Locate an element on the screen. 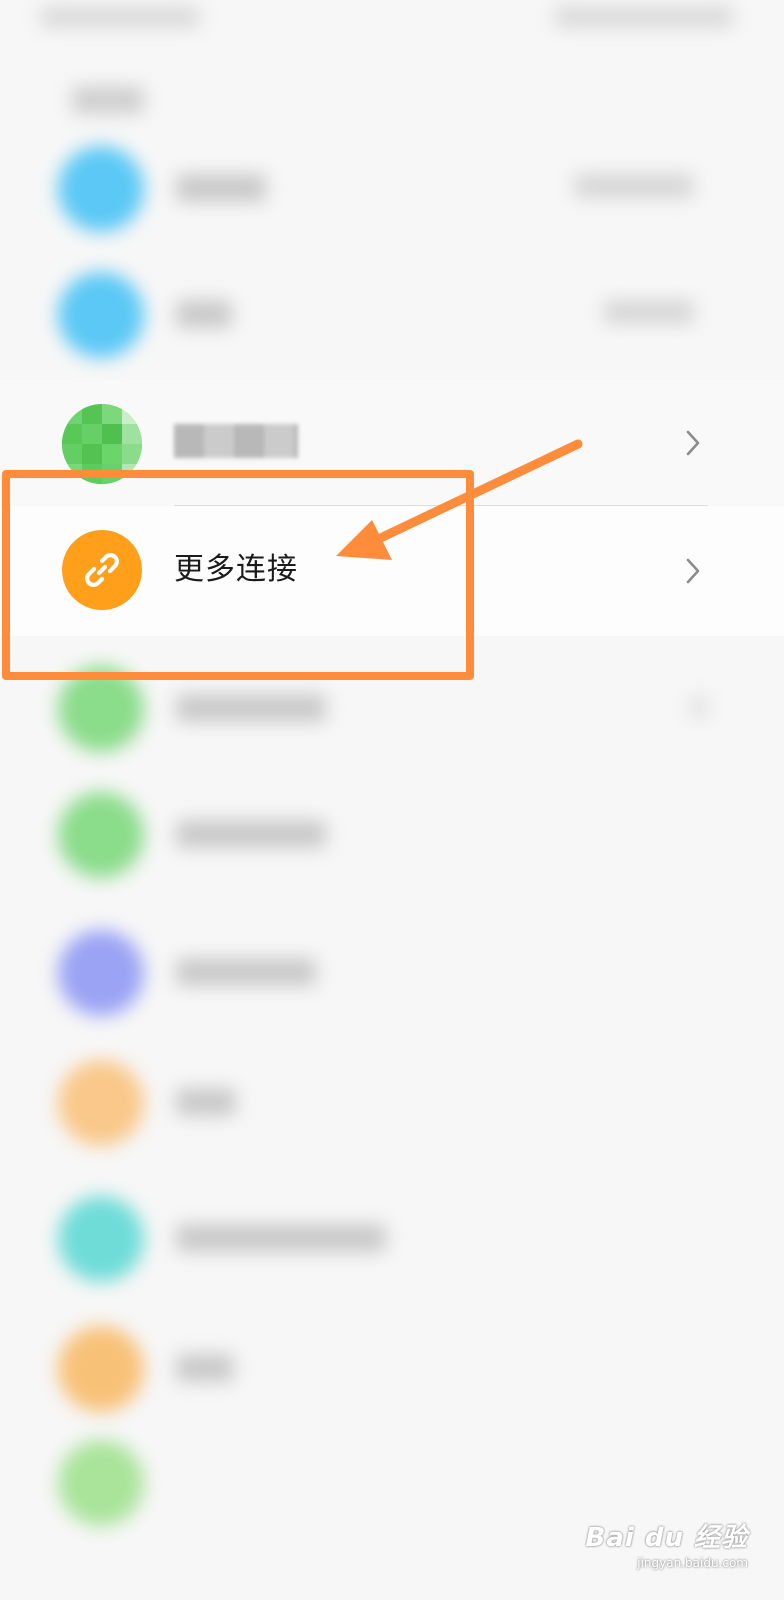 This screenshot has height=1600, width=784. watermark-url: jingyan.baidu.com is located at coordinates (692, 1563).